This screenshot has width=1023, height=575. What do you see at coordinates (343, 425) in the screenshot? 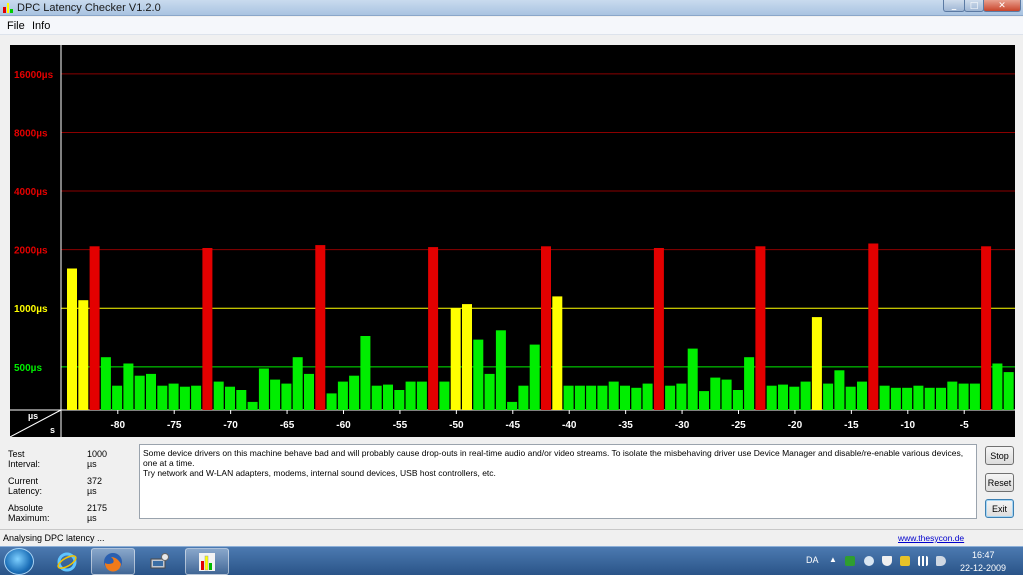
I see `x-tick-label: -60` at bounding box center [343, 425].